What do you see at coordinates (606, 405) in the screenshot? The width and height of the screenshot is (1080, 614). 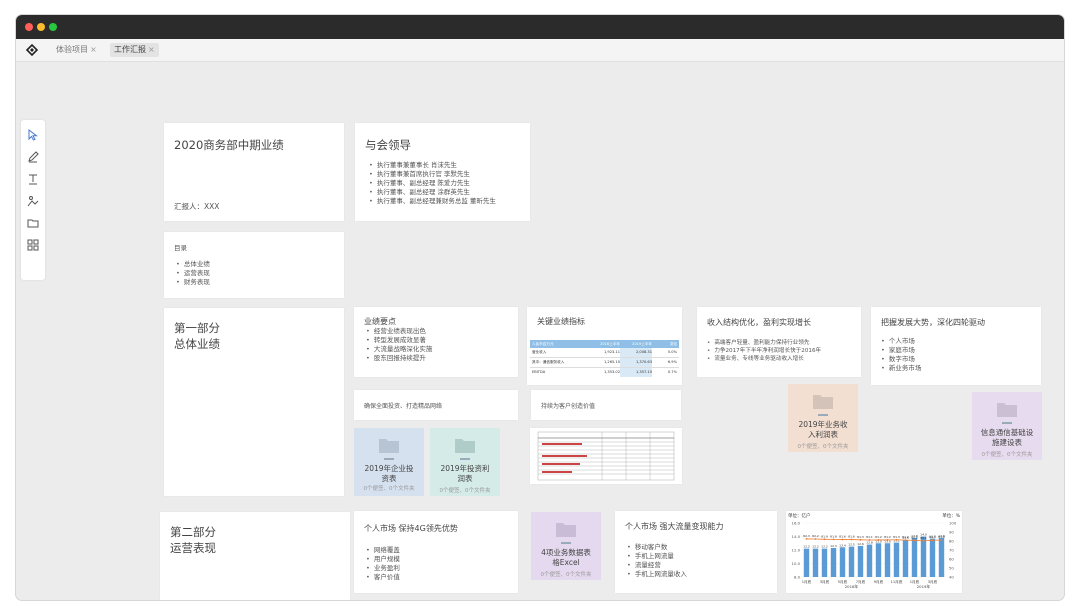 I see `value-note-card: 持续为客户创造价值` at bounding box center [606, 405].